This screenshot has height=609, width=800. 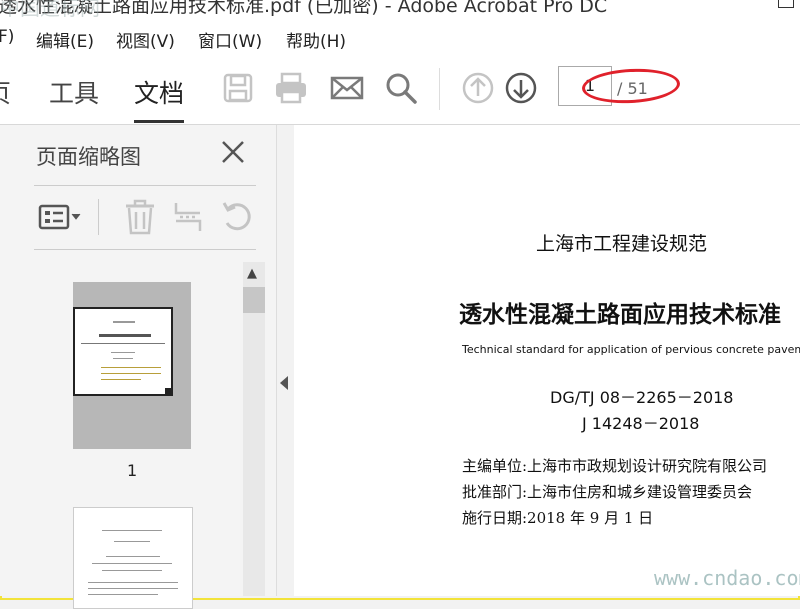 I want to click on menu-help: 帮助(H), so click(x=316, y=39).